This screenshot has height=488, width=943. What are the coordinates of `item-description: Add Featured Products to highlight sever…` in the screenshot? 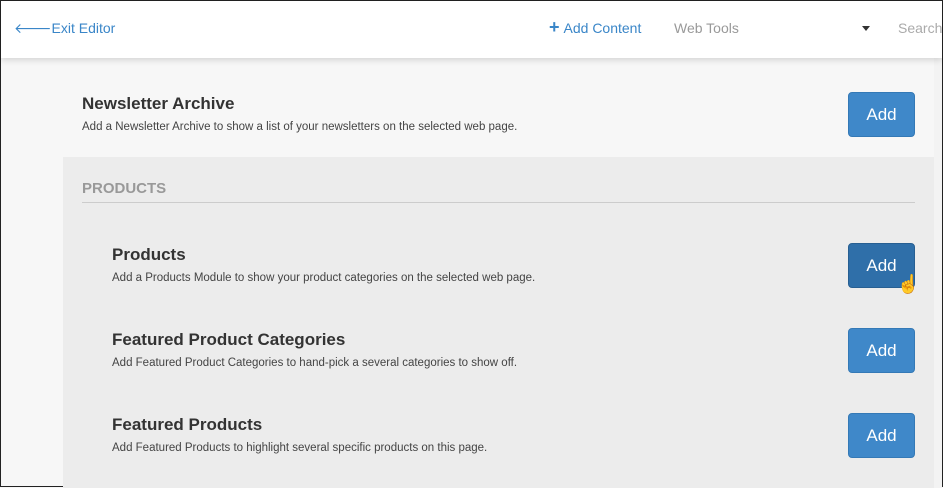 It's located at (300, 448).